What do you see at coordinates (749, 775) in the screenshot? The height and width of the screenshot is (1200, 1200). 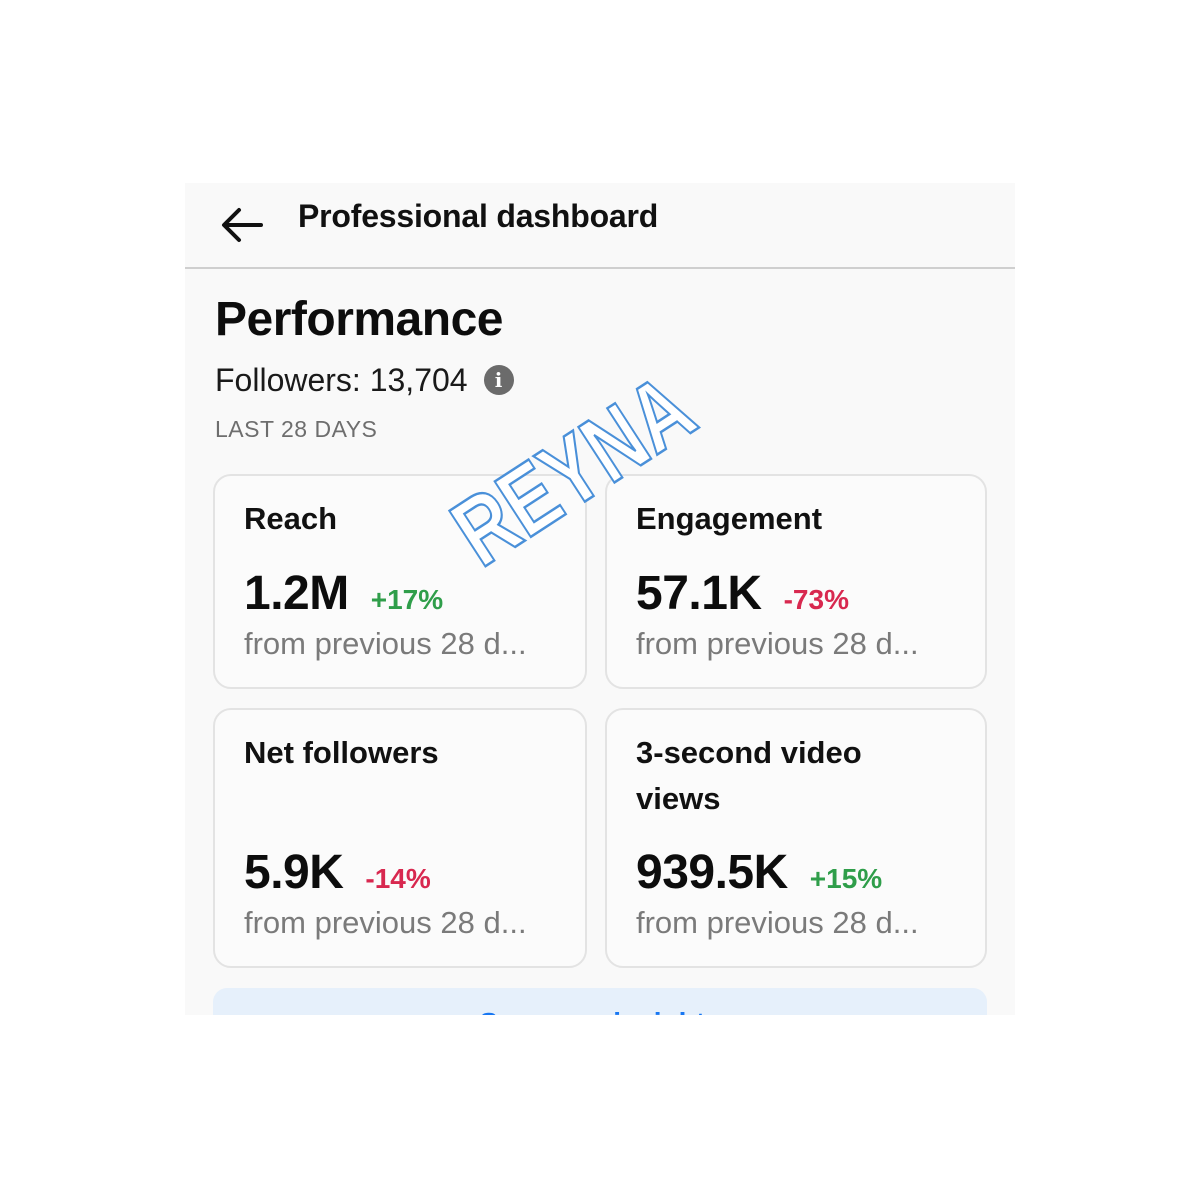 I see `metric-label: 3-second video views` at bounding box center [749, 775].